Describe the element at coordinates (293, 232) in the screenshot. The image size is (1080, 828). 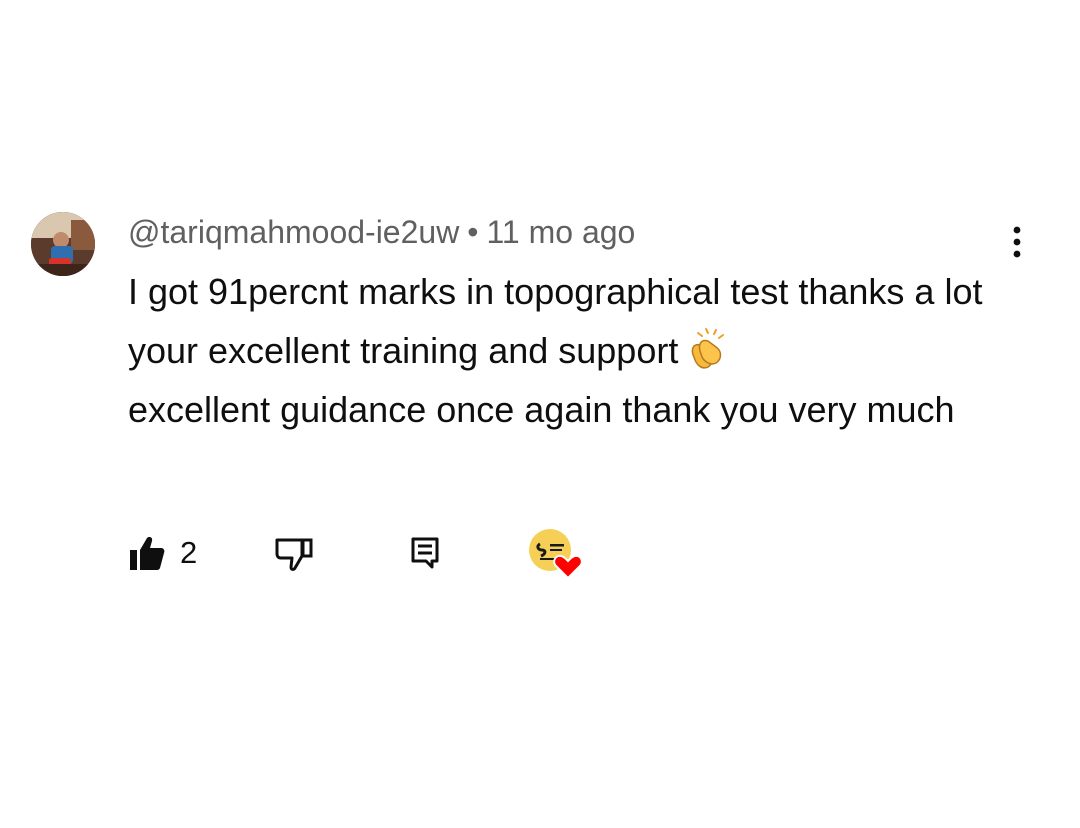
I see `comment-author: @tariqmahmood-ie2uw` at that location.